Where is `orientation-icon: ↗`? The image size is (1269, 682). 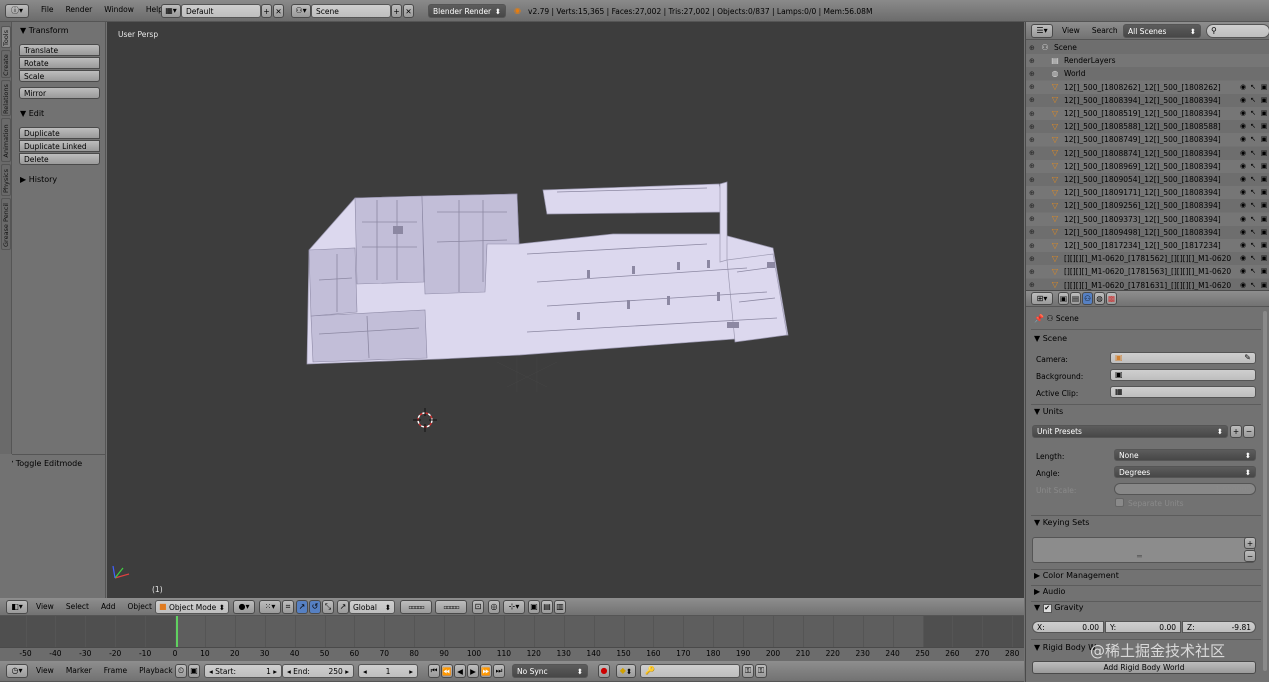 orientation-icon: ↗ is located at coordinates (343, 607).